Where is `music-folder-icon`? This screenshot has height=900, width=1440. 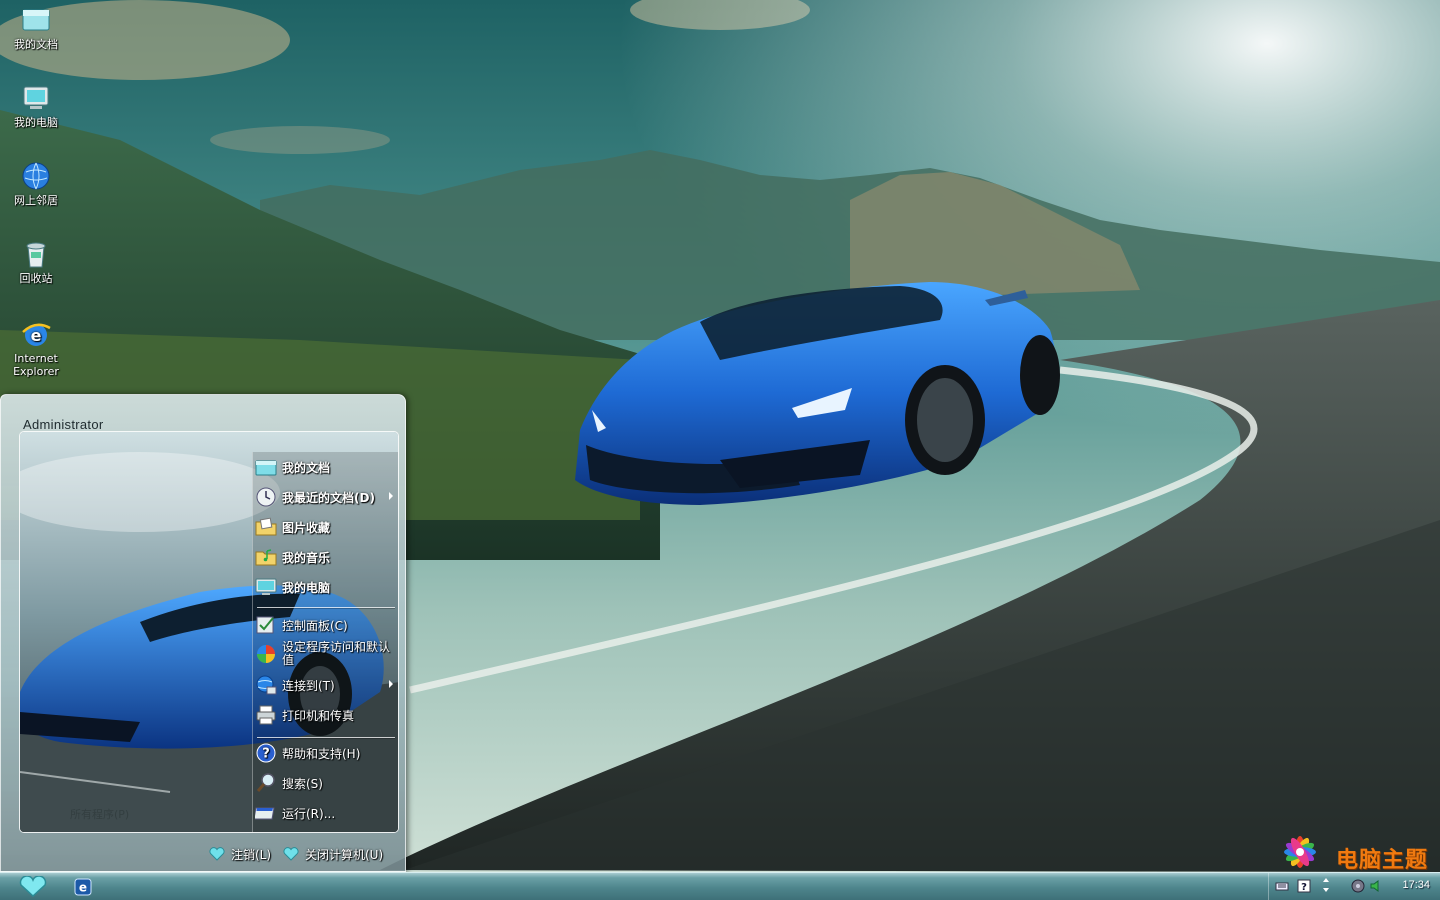 music-folder-icon is located at coordinates (266, 557).